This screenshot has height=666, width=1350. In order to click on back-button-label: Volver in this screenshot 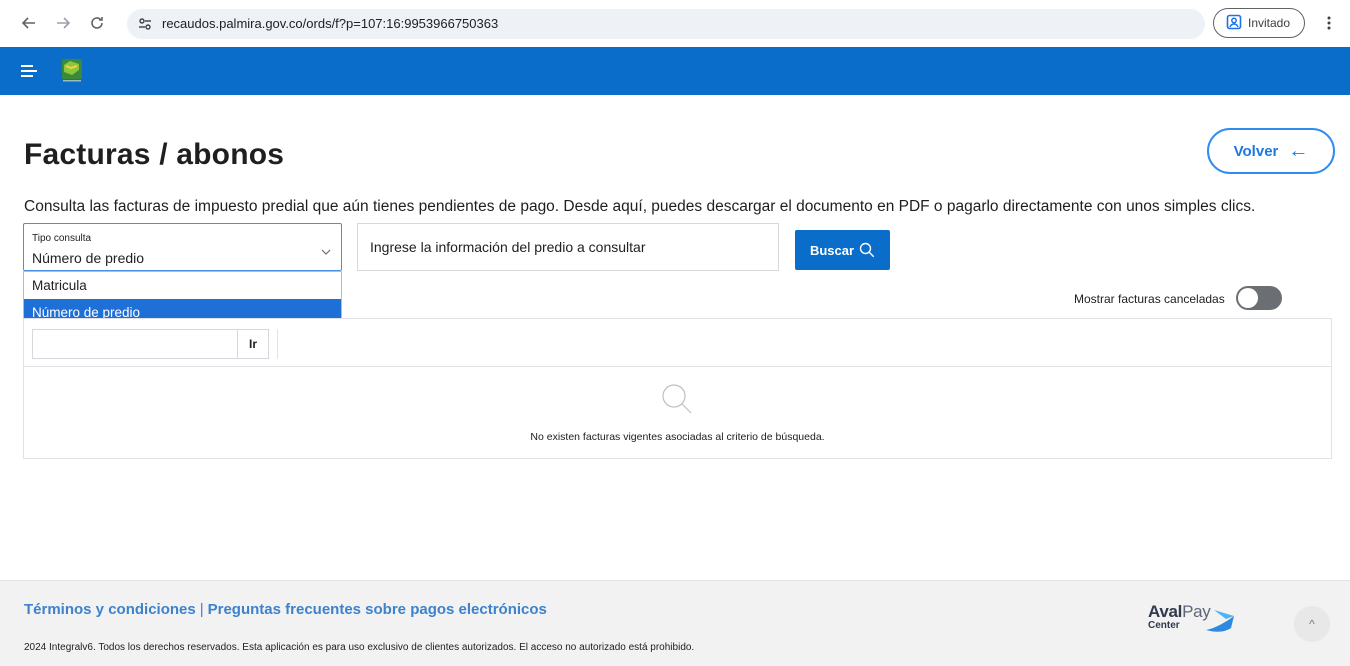, I will do `click(1256, 151)`.